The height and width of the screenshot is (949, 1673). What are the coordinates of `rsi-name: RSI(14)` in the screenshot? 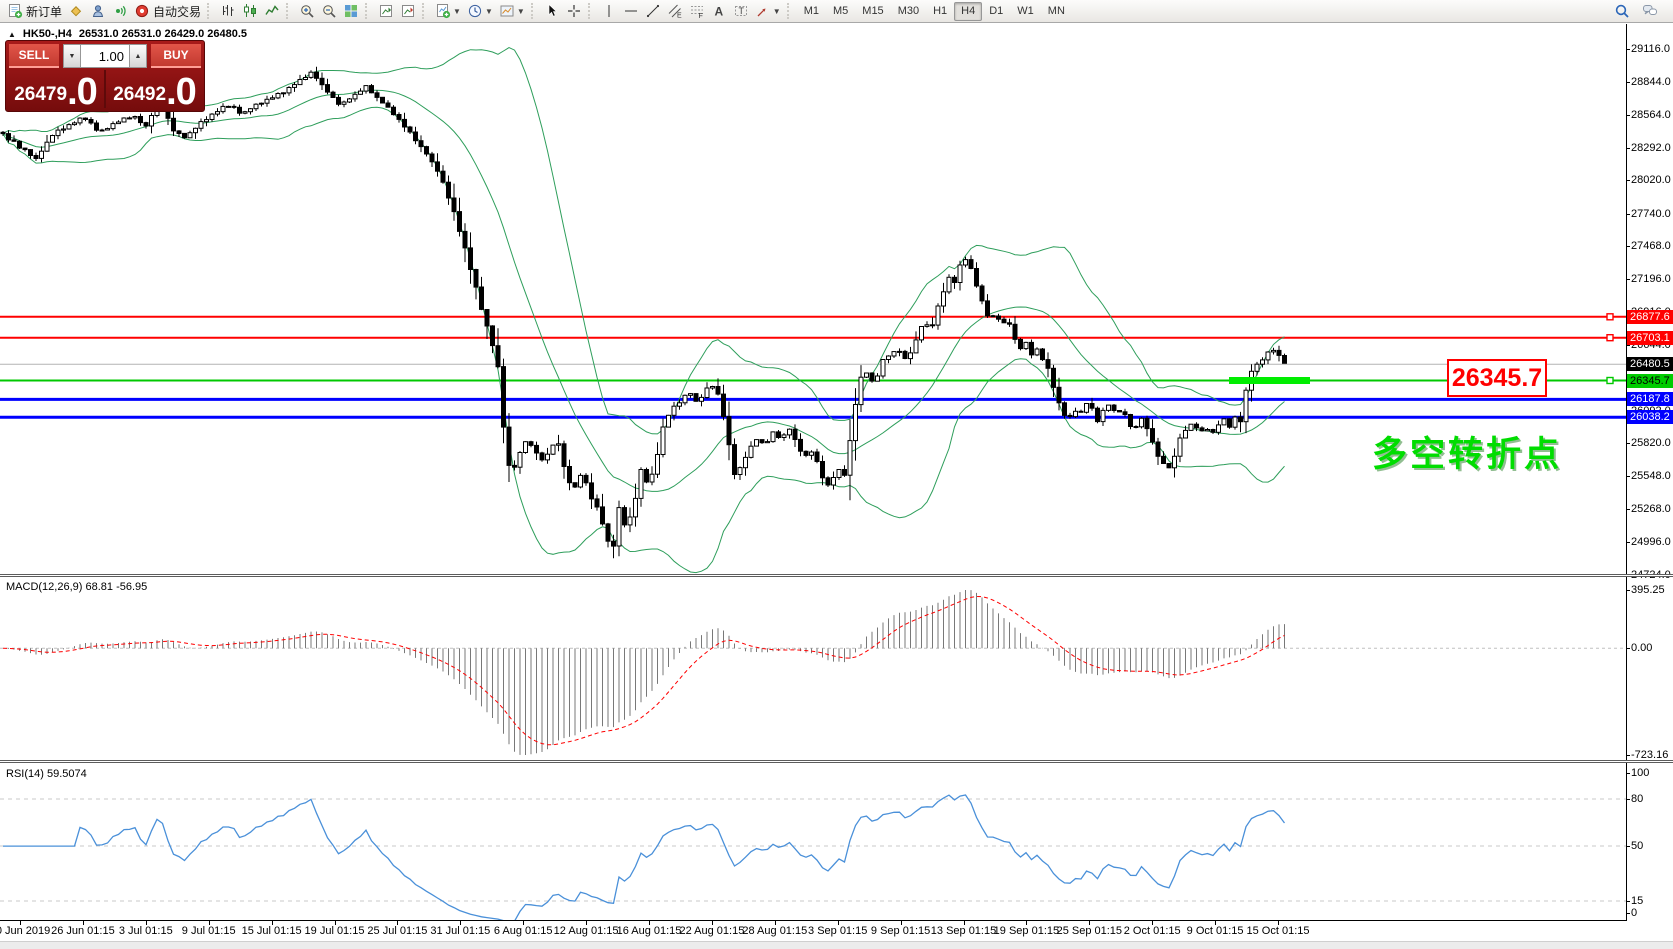 It's located at (25, 774).